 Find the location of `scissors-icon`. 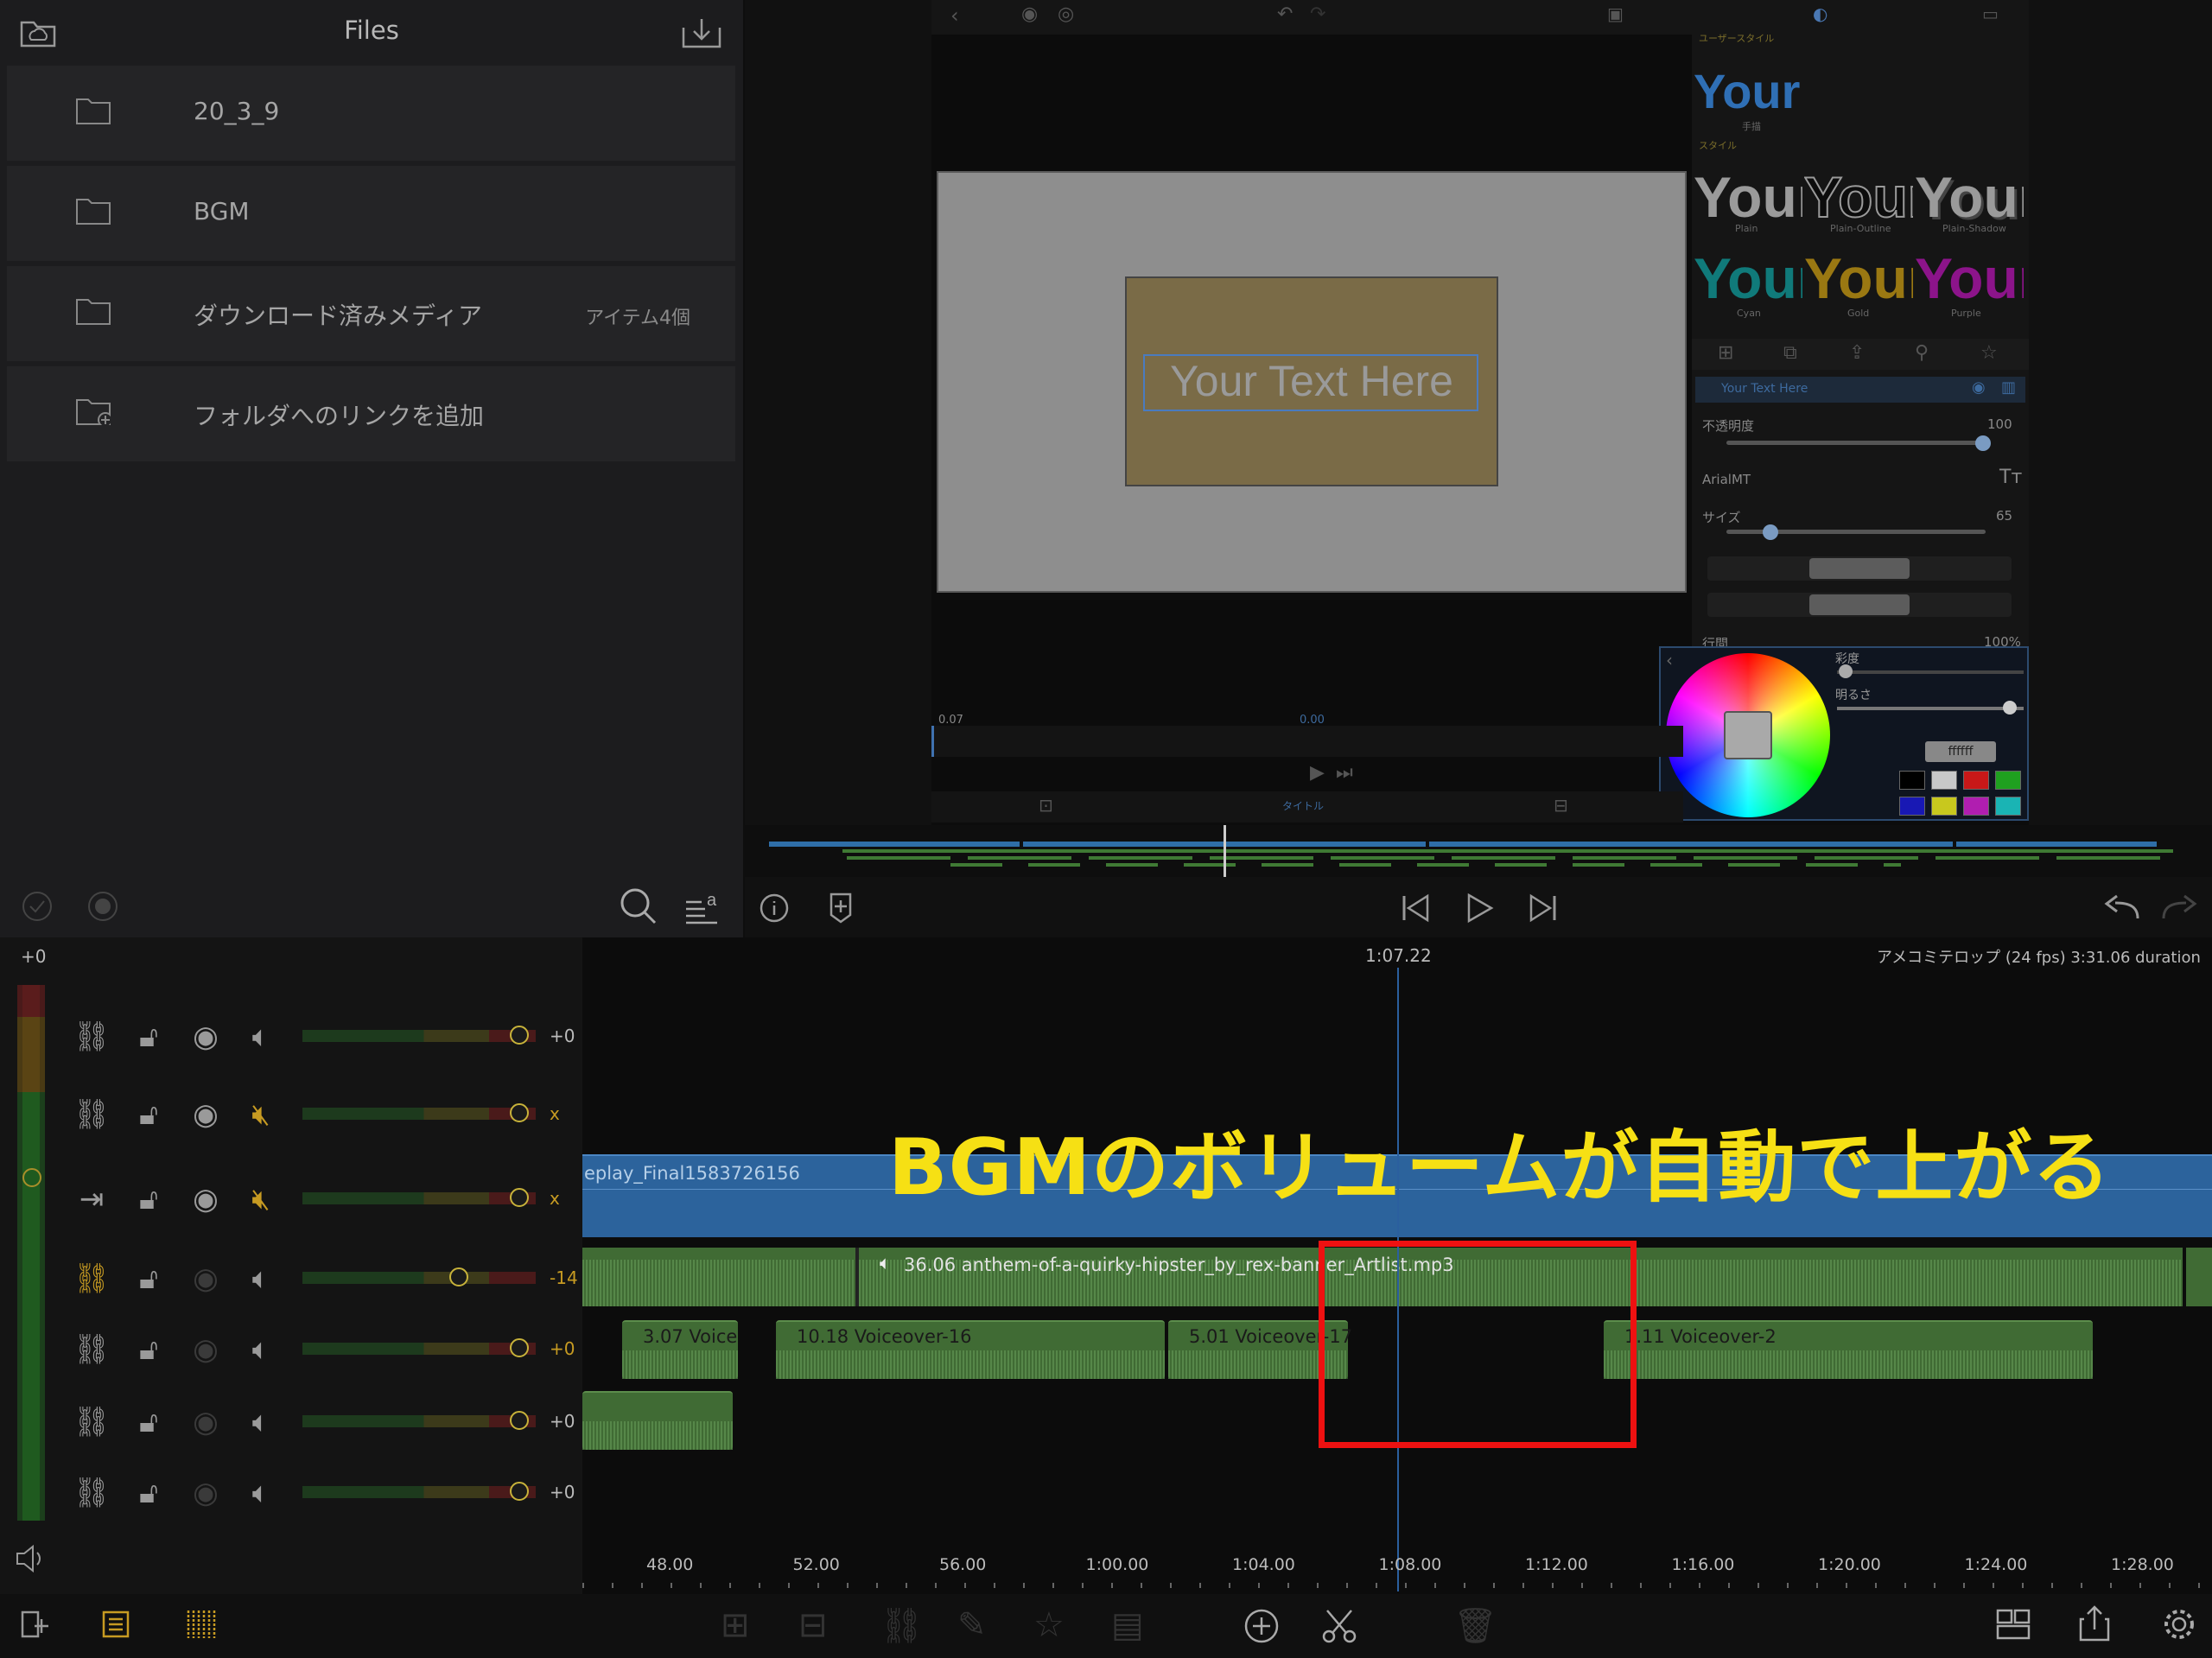

scissors-icon is located at coordinates (1339, 1626).